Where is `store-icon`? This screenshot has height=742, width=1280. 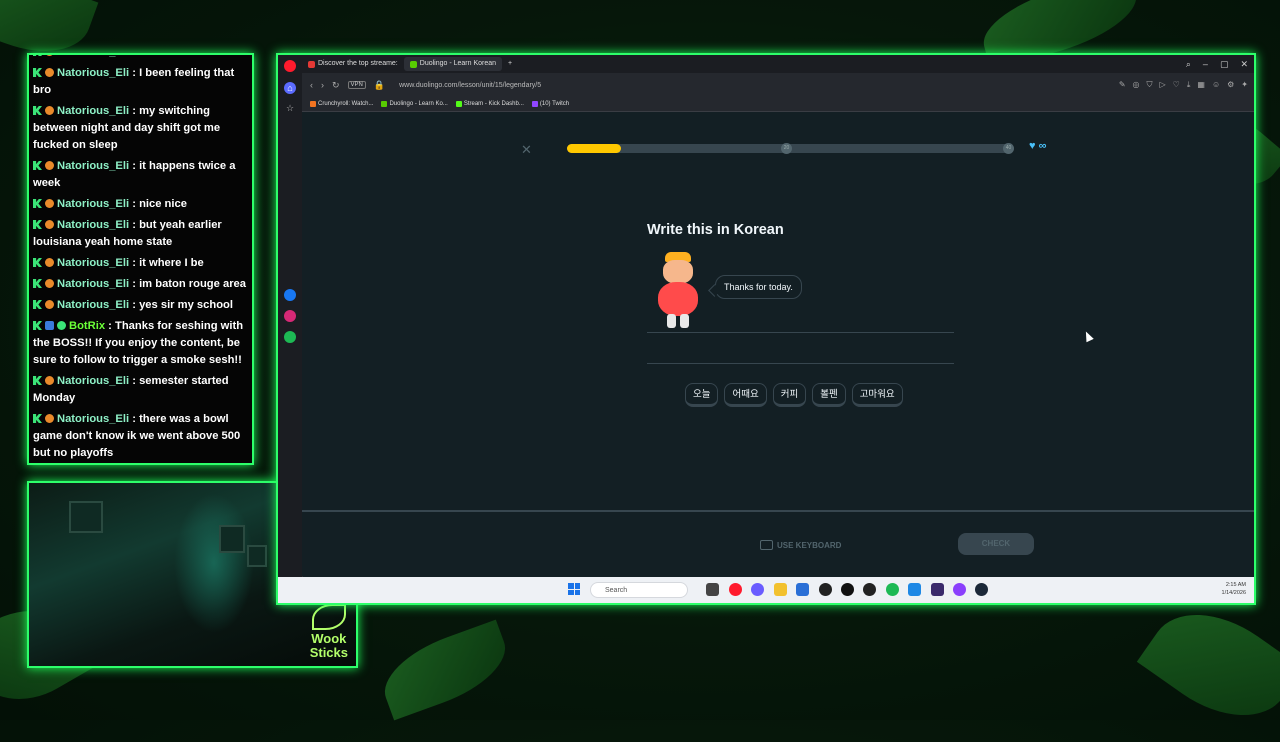 store-icon is located at coordinates (802, 589).